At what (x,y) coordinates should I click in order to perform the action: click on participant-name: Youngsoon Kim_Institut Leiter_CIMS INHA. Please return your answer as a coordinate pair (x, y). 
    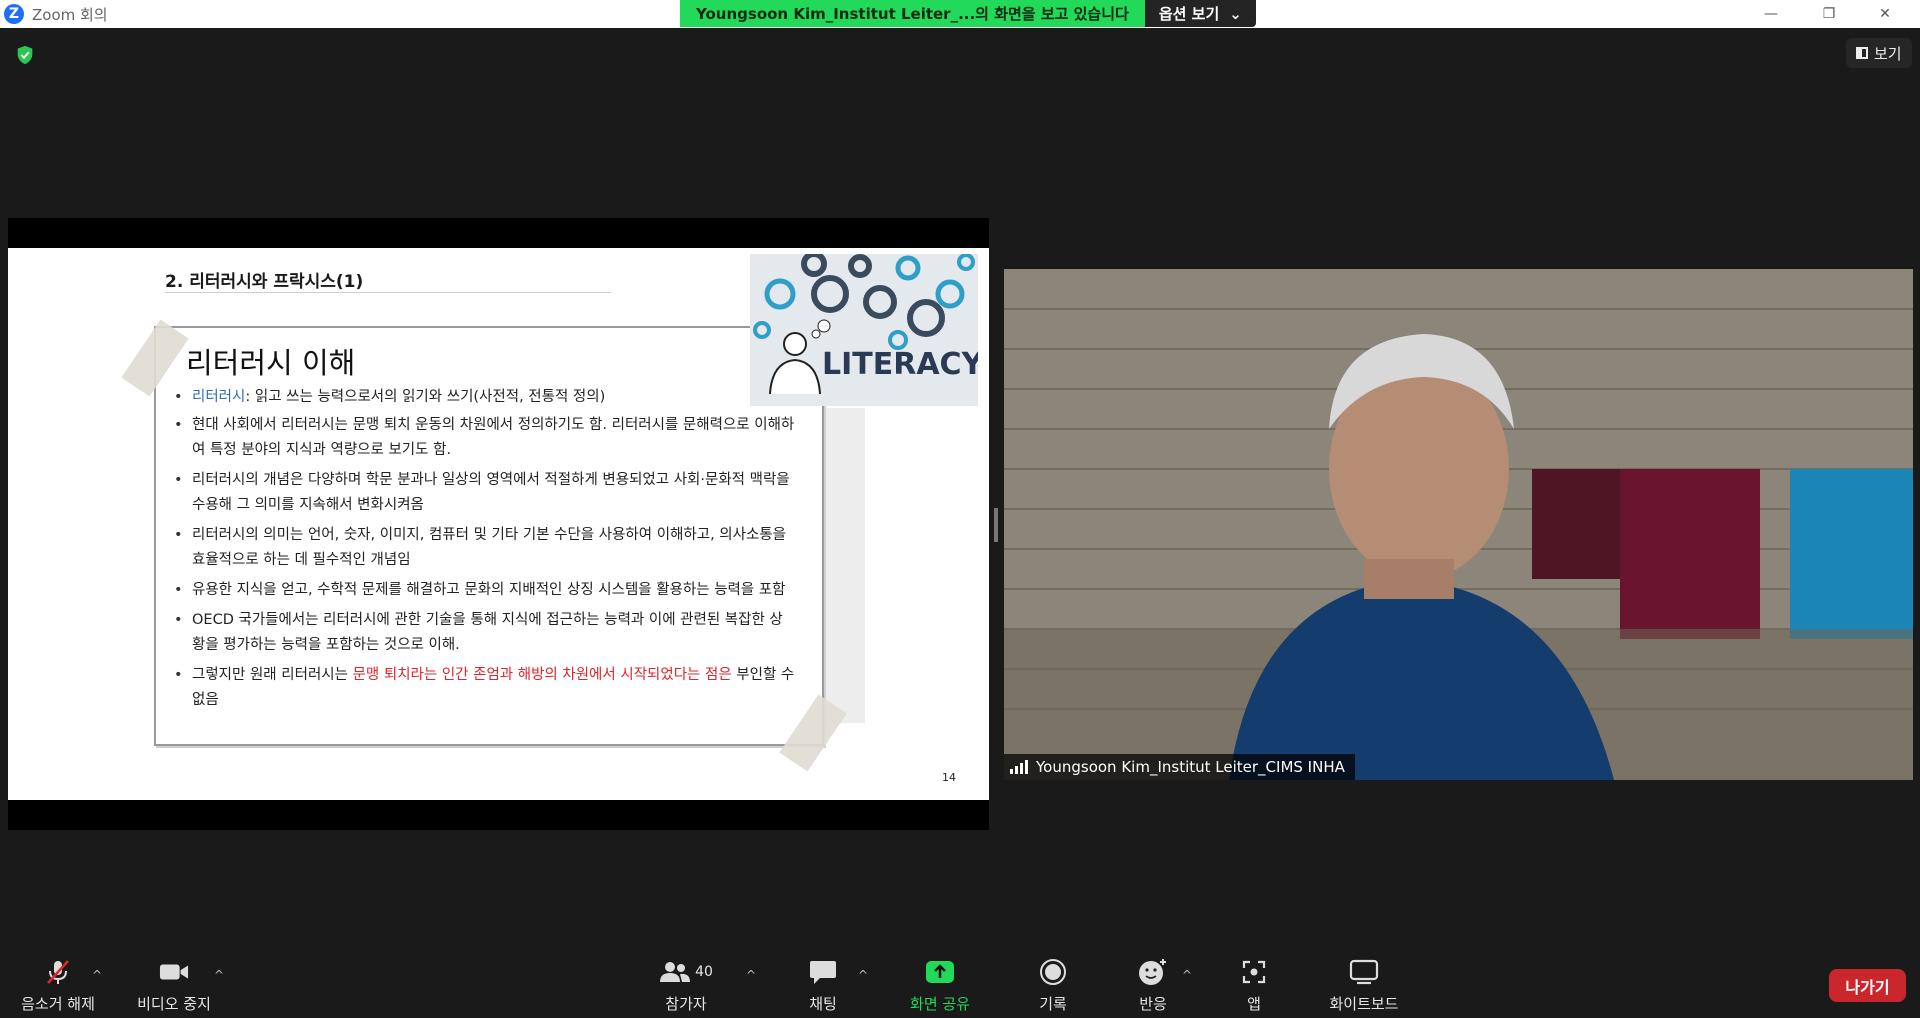
    Looking at the image, I should click on (1190, 767).